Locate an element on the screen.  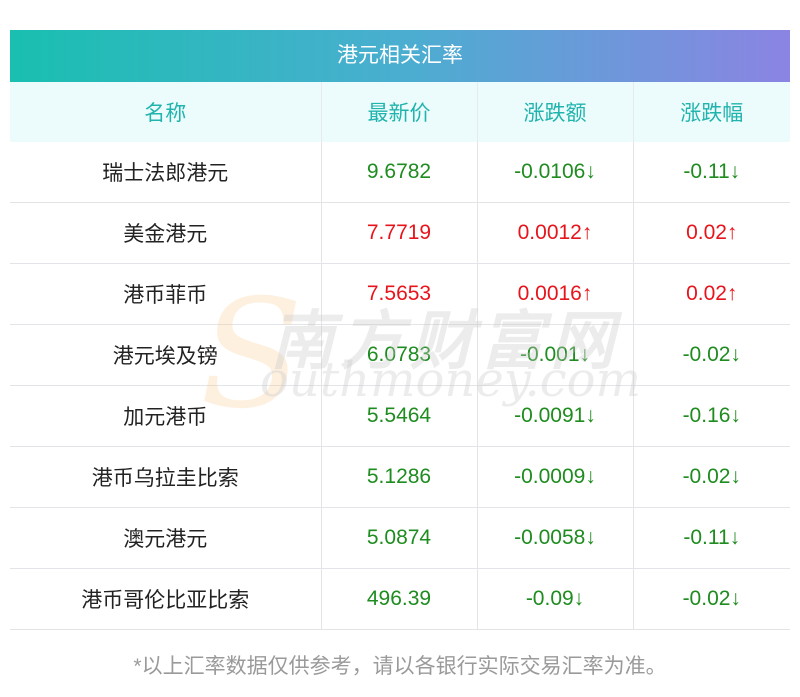
column-header-change: 涨跌额 is located at coordinates (555, 112).